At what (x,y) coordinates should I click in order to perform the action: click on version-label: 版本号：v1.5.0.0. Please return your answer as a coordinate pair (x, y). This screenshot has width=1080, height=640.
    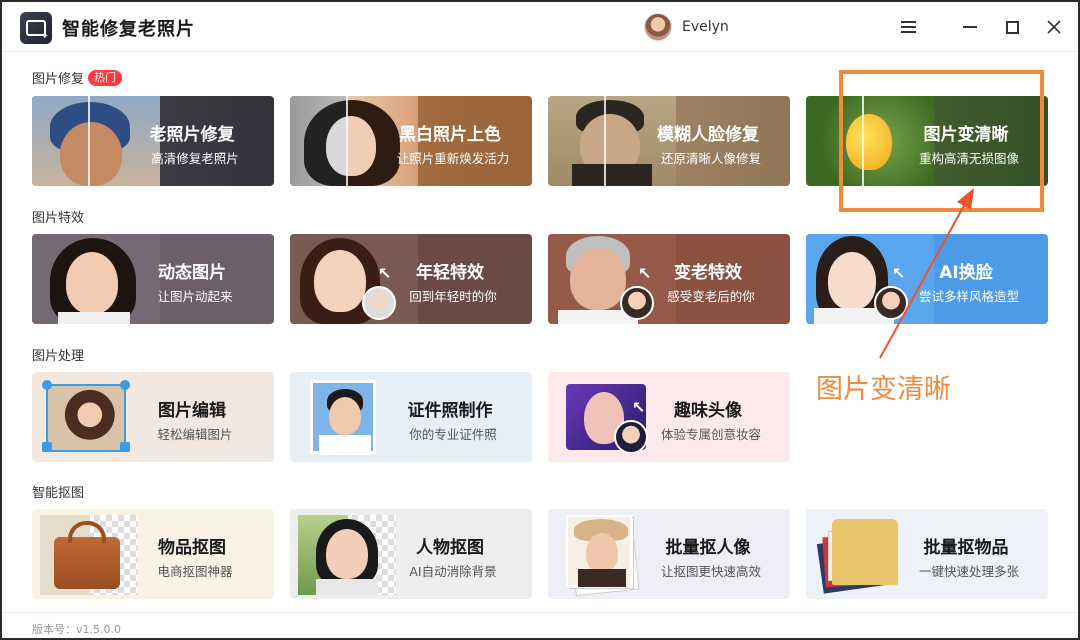
    Looking at the image, I should click on (76, 629).